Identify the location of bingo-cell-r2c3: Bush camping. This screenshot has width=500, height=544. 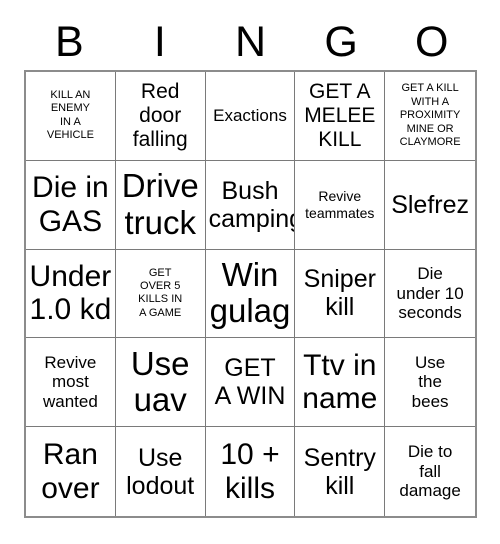
(250, 205).